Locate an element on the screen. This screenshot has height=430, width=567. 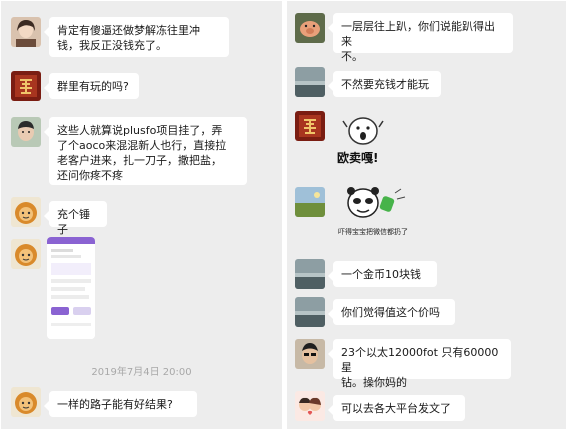
avatar-pig-cartoon is located at coordinates (310, 28).